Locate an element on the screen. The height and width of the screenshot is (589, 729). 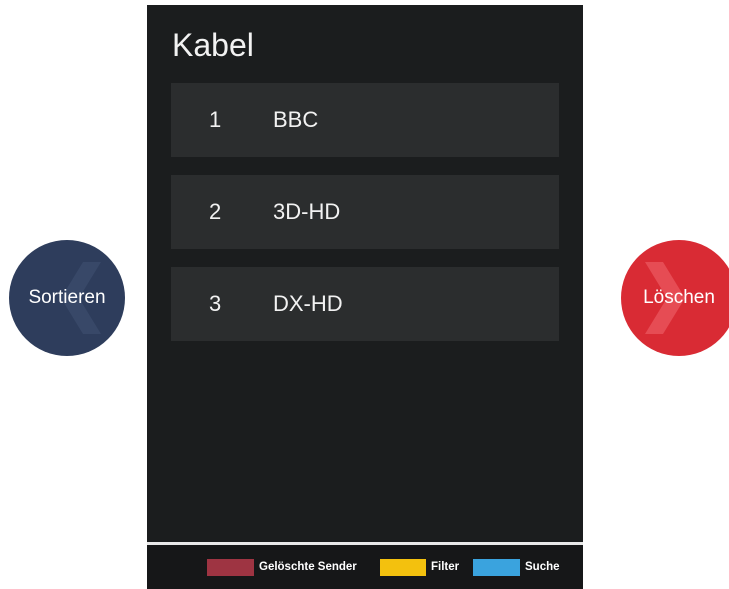
sort-button: Sortieren is located at coordinates (67, 298).